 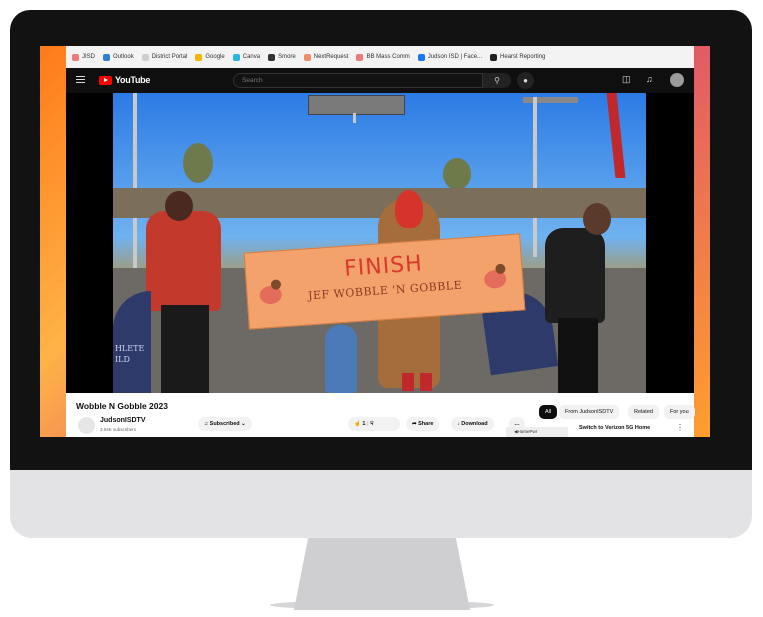 What do you see at coordinates (251, 57) in the screenshot?
I see `bookmark-label: Canva` at bounding box center [251, 57].